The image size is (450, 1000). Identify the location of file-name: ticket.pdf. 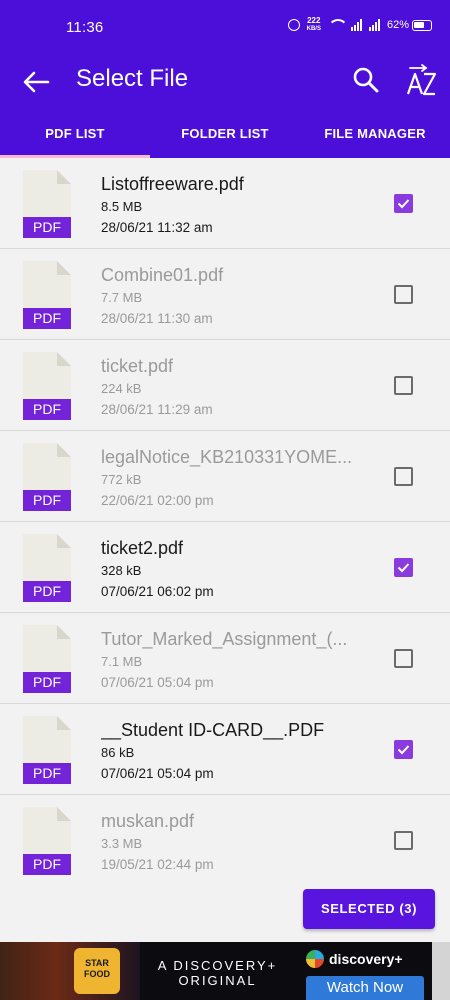
(137, 366).